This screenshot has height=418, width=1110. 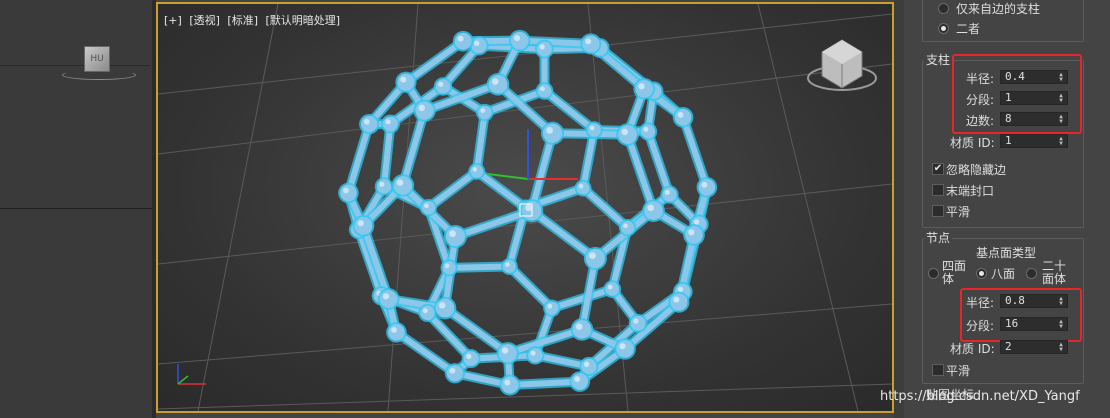 I want to click on strut-segments-value: 1, so click(x=1008, y=97).